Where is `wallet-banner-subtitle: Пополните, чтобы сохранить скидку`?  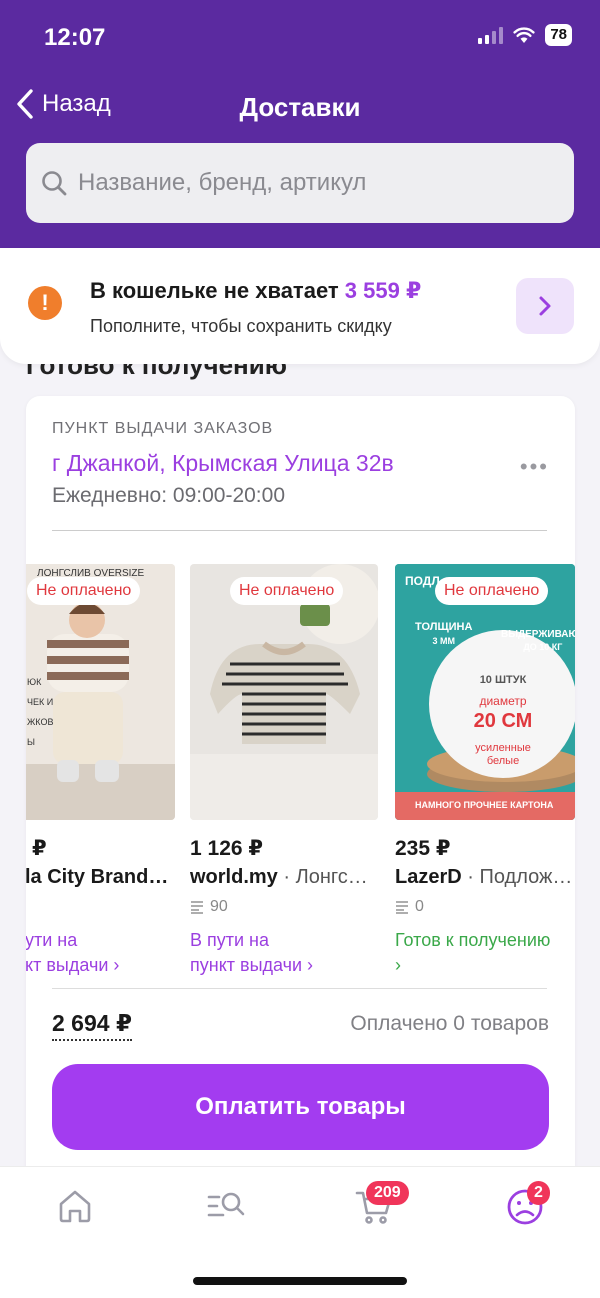 wallet-banner-subtitle: Пополните, чтобы сохранить скидку is located at coordinates (241, 326).